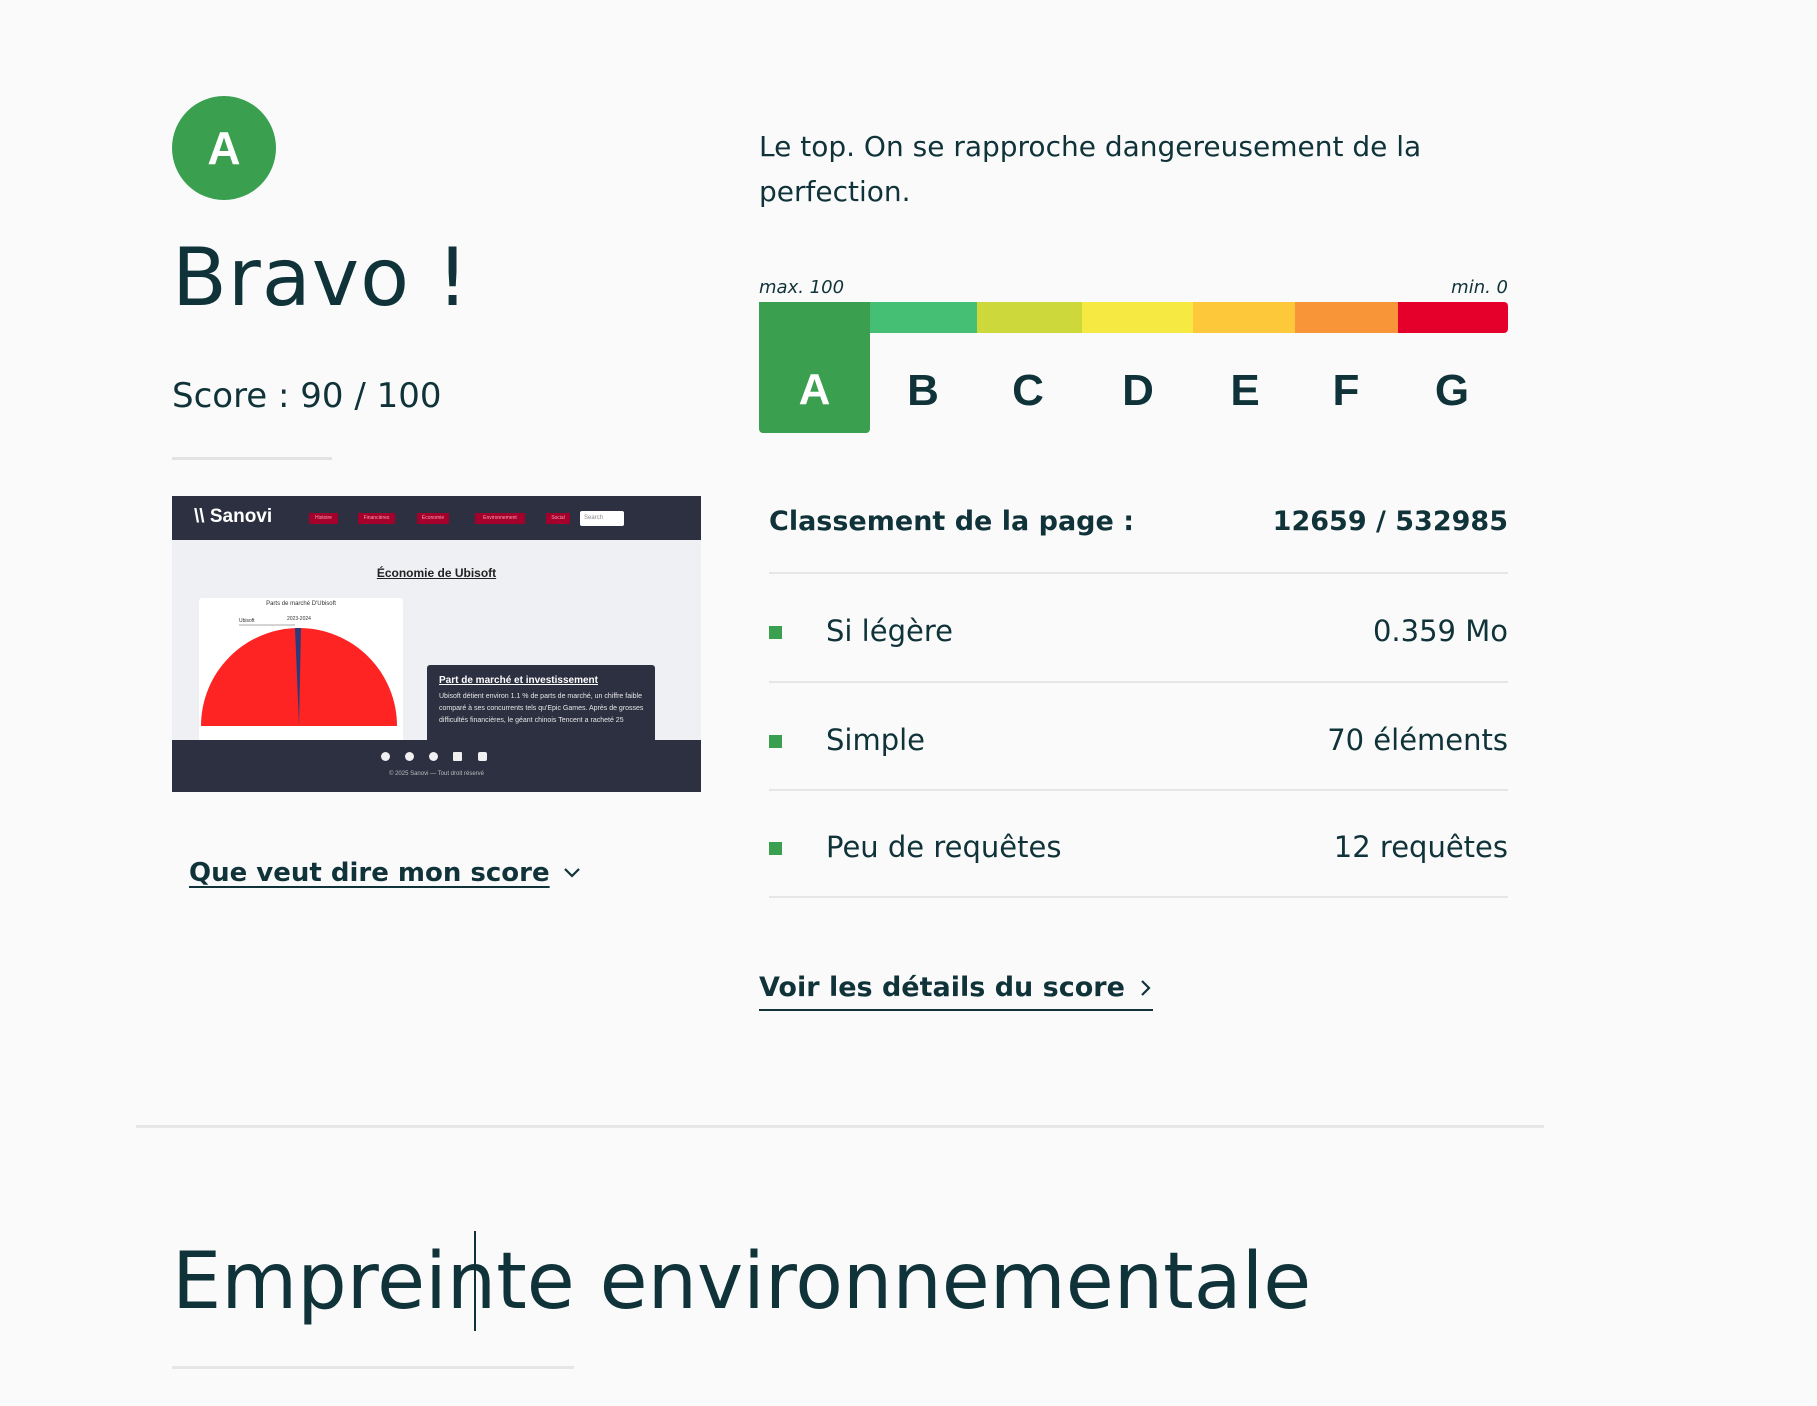 The image size is (1817, 1406). What do you see at coordinates (376, 518) in the screenshot?
I see `thumb-nav-item: Financières` at bounding box center [376, 518].